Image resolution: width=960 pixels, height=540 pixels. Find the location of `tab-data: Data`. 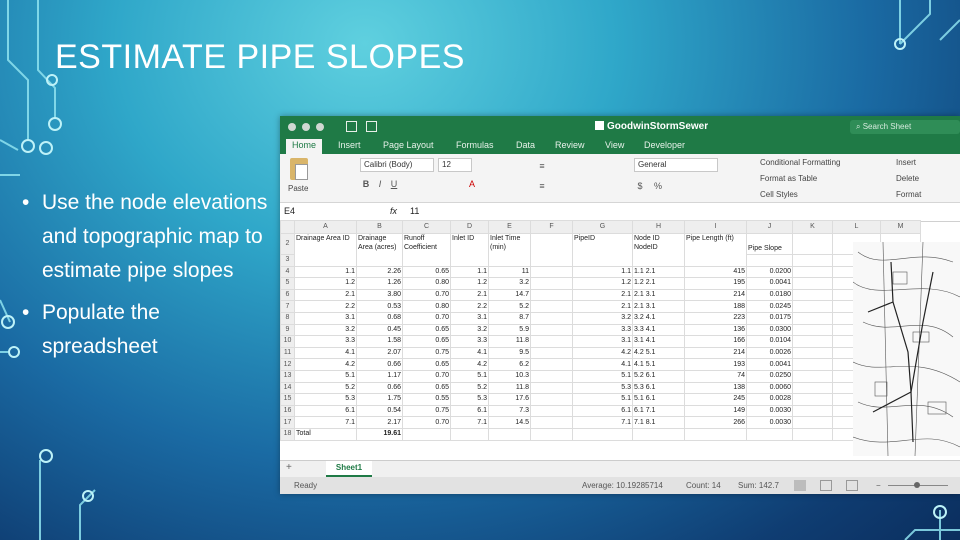

tab-data: Data is located at coordinates (525, 145).